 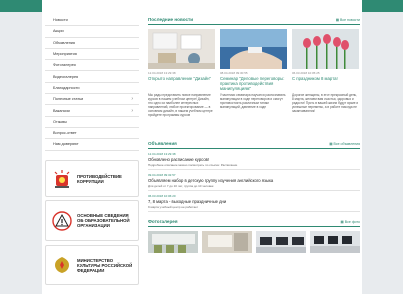 I want to click on news-date: 08.04.2018 09:30:55, so click(x=234, y=73).